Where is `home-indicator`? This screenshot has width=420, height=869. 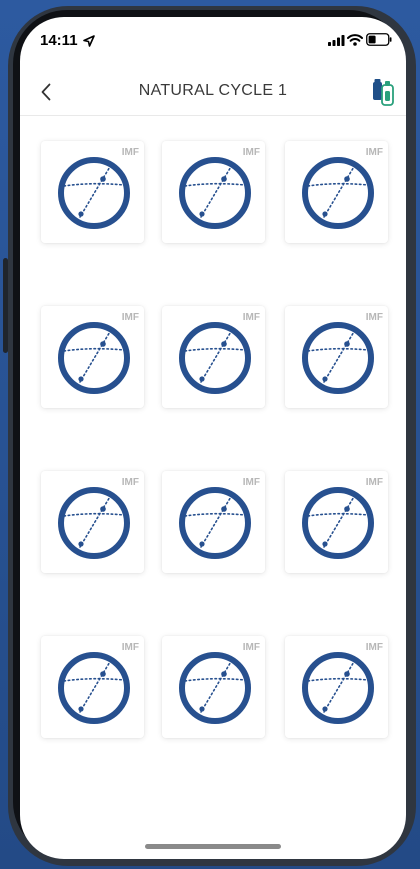
home-indicator is located at coordinates (213, 846).